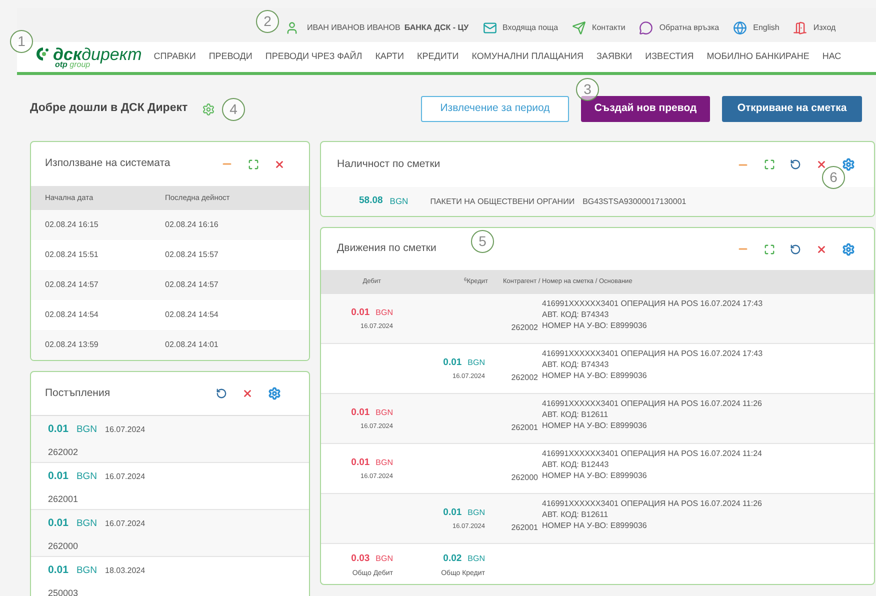 This screenshot has width=876, height=596. Describe the element at coordinates (72, 255) in the screenshot. I see `table-cell-text: 02.08.24 15:51` at that location.